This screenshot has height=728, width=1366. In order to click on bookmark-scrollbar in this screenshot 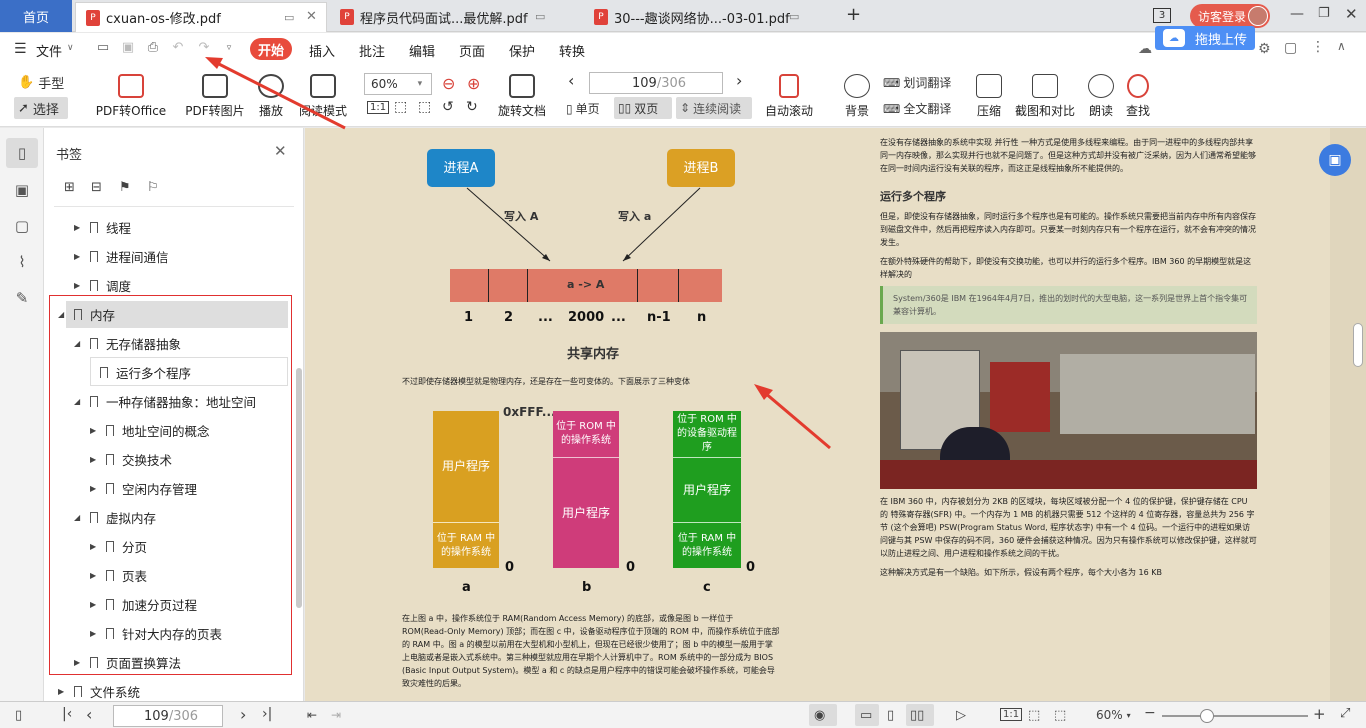, I will do `click(299, 488)`.